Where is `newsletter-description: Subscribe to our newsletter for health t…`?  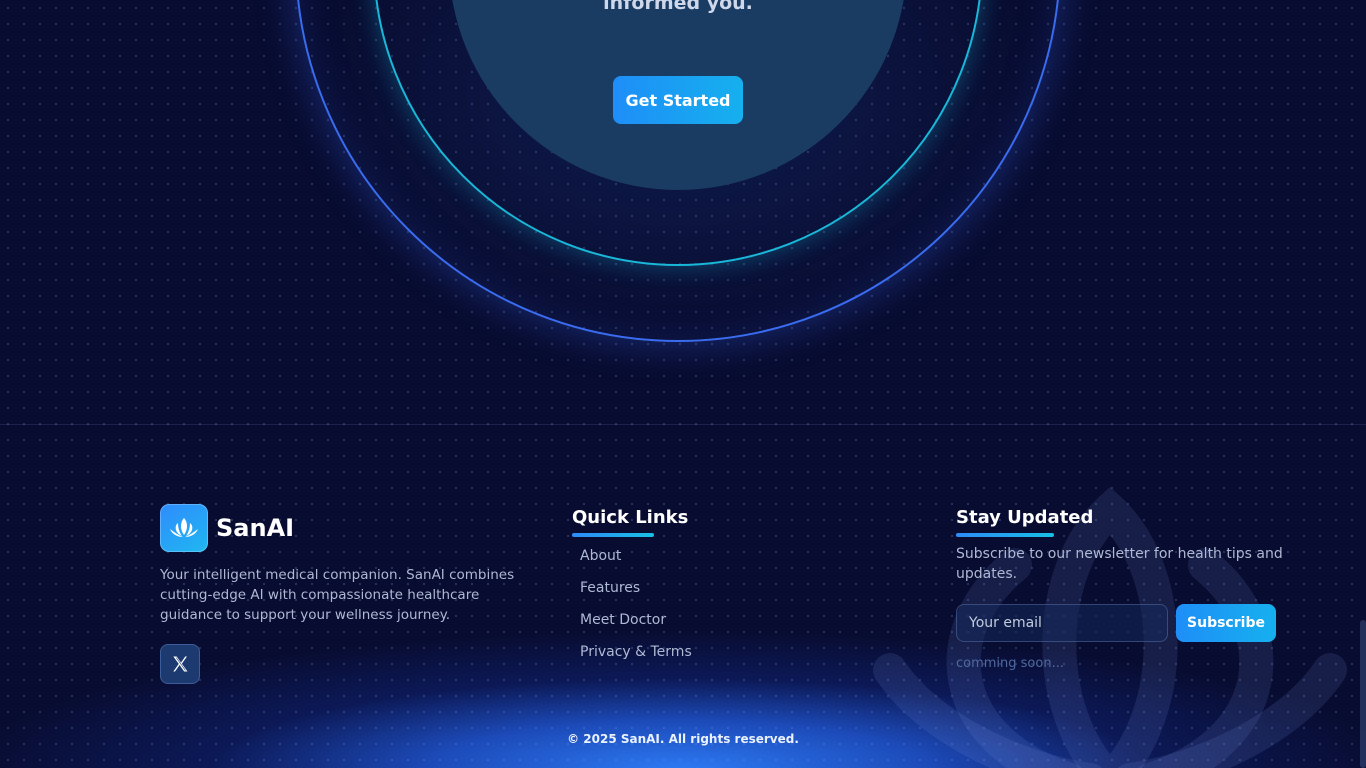 newsletter-description: Subscribe to our newsletter for health t… is located at coordinates (1119, 564).